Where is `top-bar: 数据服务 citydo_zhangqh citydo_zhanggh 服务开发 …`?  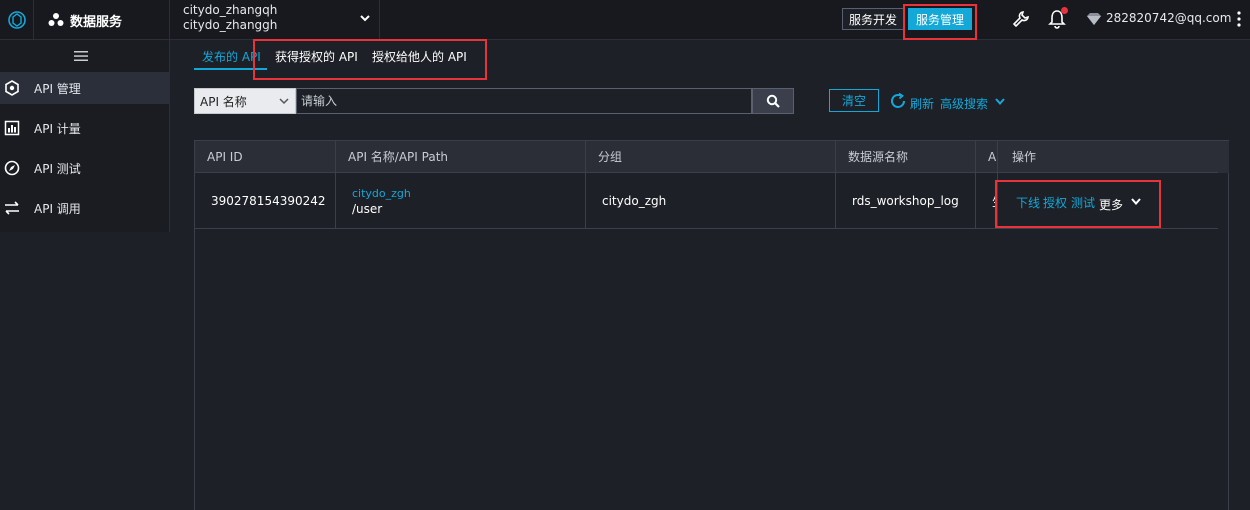
top-bar: 数据服务 citydo_zhangqh citydo_zhanggh 服务开发 … is located at coordinates (625, 20).